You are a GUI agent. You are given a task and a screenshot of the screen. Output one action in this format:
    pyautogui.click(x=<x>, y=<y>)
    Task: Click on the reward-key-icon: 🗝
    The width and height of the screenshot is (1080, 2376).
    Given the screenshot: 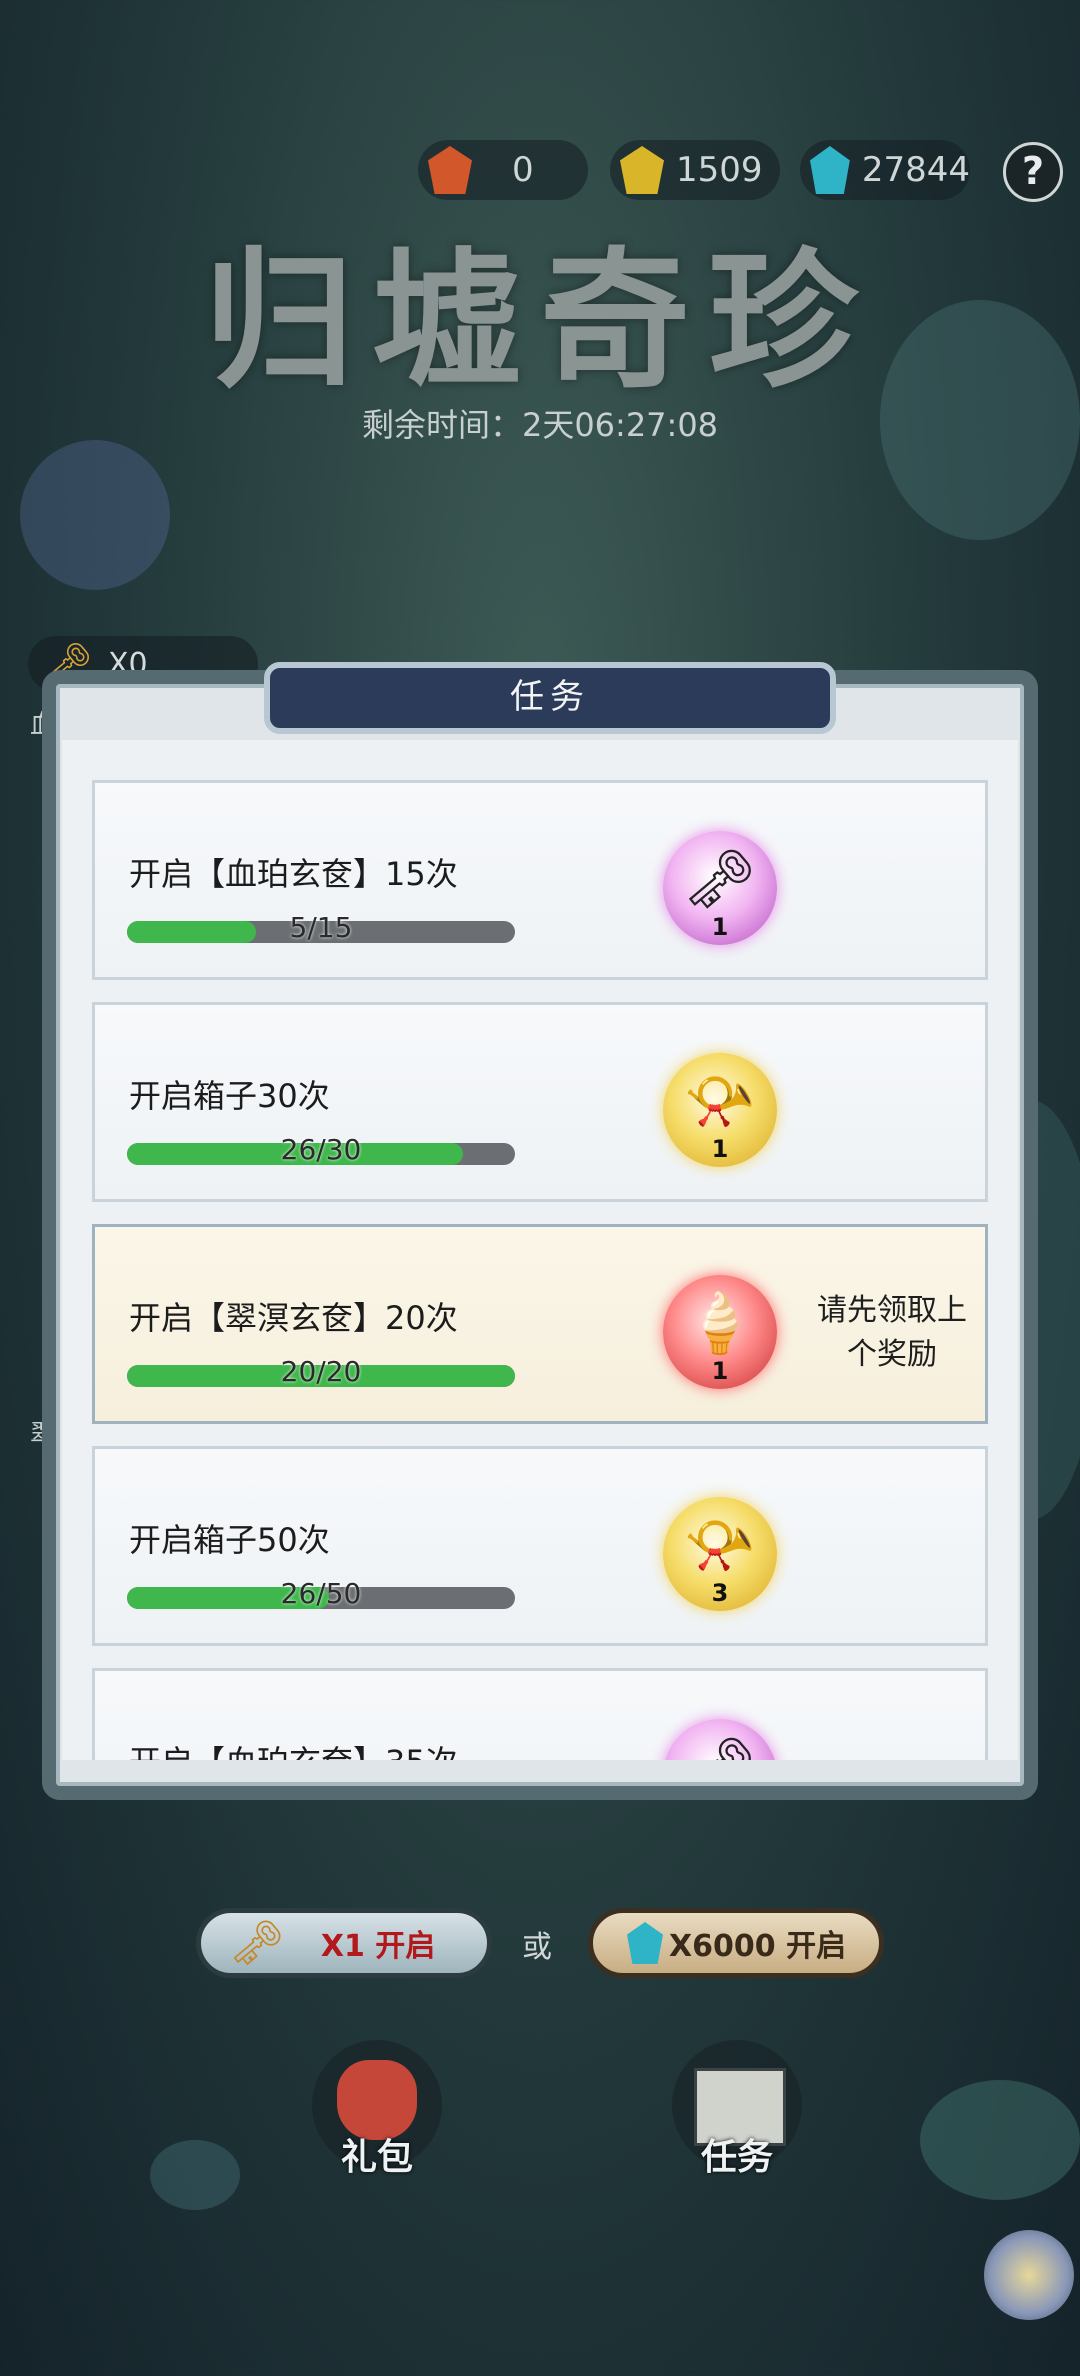 What is the action you would take?
    pyautogui.click(x=720, y=1739)
    